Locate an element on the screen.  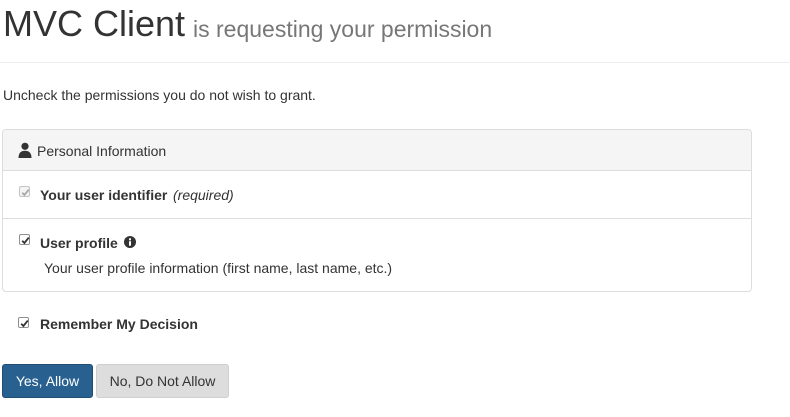
user-icon is located at coordinates (25, 150).